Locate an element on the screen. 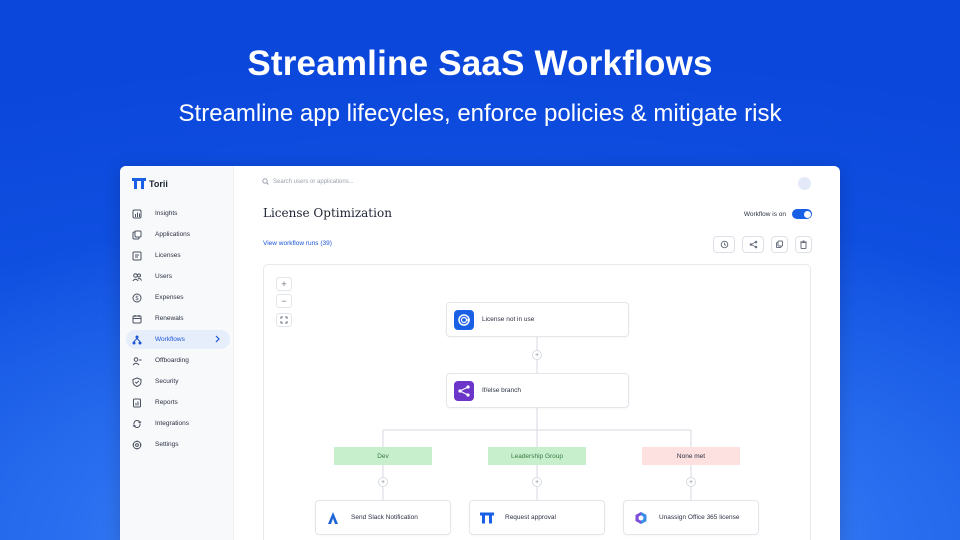 This screenshot has width=960, height=540. delete-button is located at coordinates (803, 244).